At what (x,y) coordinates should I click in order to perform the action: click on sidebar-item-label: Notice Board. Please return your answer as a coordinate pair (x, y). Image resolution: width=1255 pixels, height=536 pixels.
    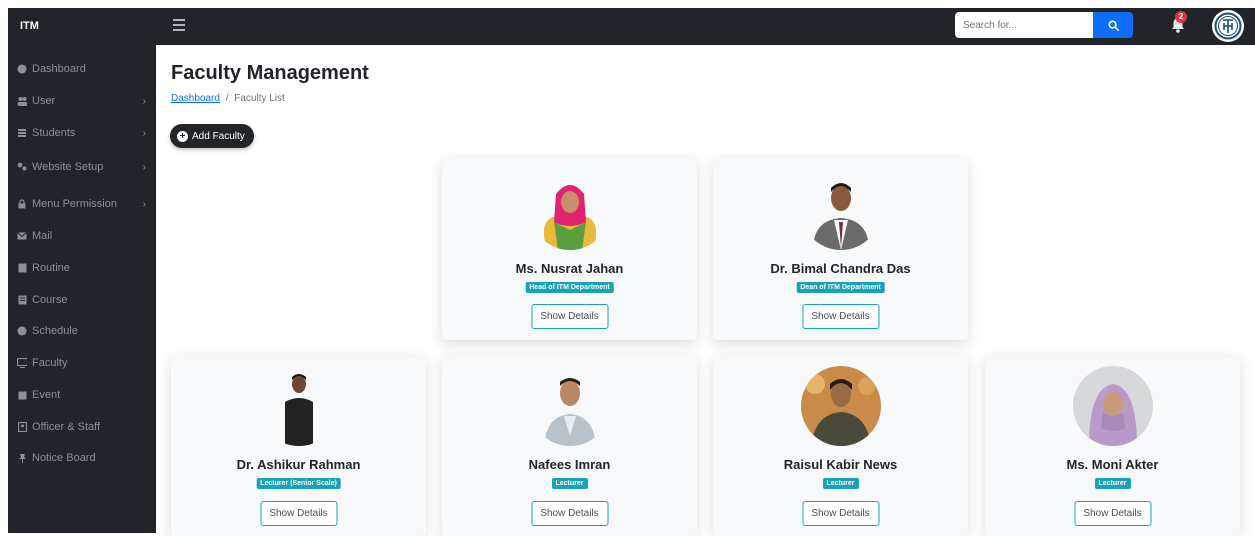
    Looking at the image, I should click on (64, 458).